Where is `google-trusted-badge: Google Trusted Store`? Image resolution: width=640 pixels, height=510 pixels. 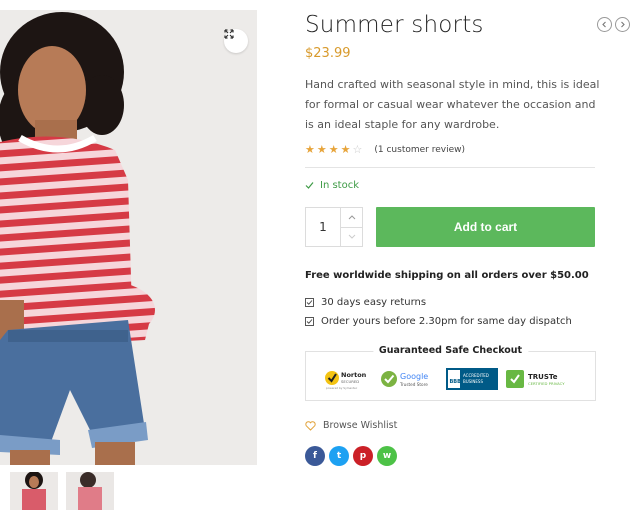
google-trusted-badge: Google Trusted Store is located at coordinates (409, 379).